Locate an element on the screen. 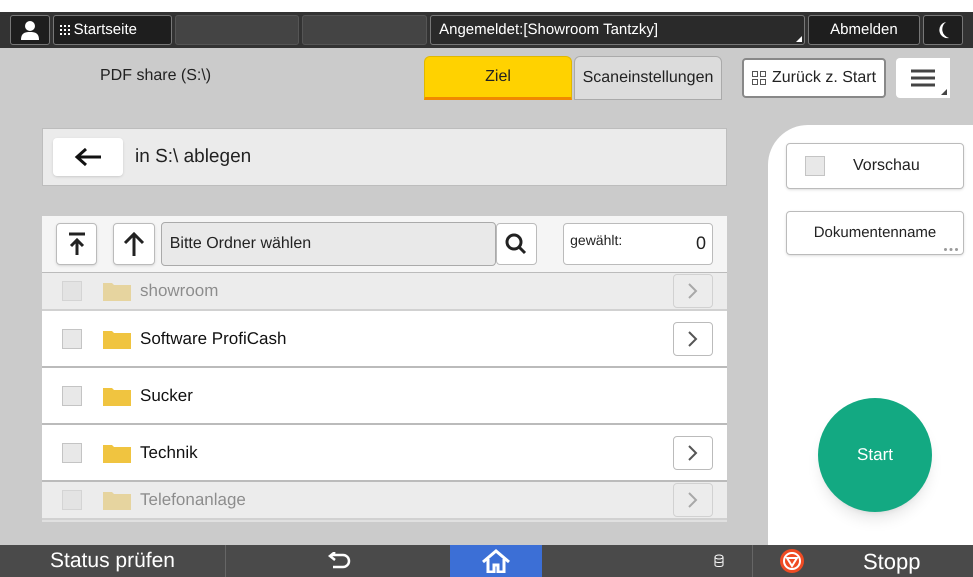 The image size is (973, 577). arrow-to-top-icon is located at coordinates (76, 244).